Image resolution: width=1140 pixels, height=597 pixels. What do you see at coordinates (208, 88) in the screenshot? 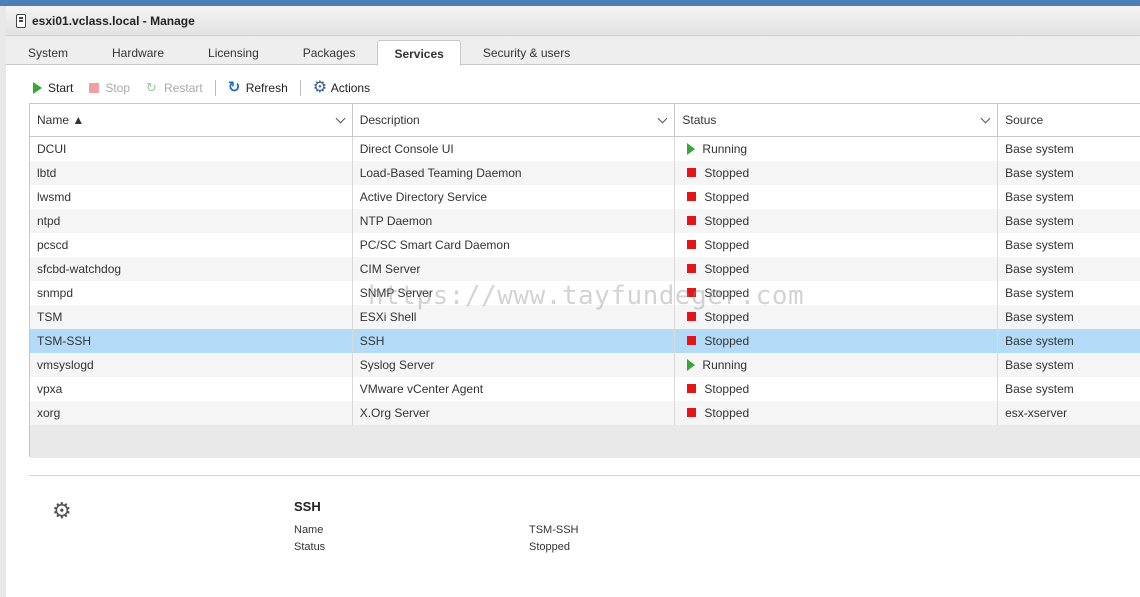
I see `services-toolbar: Start Stop ↻ Restart ↻ Refresh ⚙ Actions` at bounding box center [208, 88].